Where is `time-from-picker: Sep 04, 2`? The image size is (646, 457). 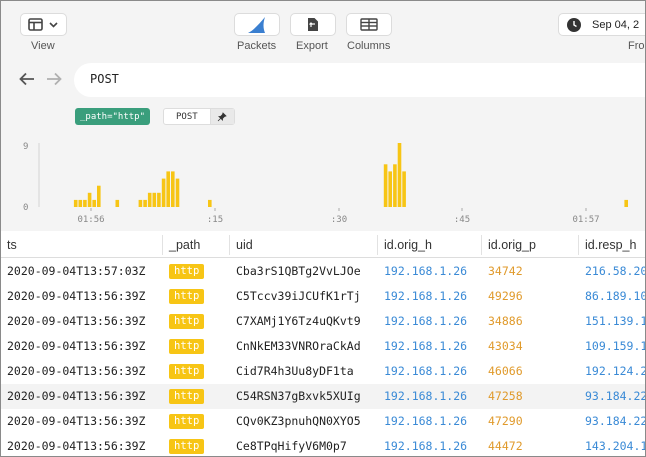
time-from-picker: Sep 04, 2 is located at coordinates (601, 24).